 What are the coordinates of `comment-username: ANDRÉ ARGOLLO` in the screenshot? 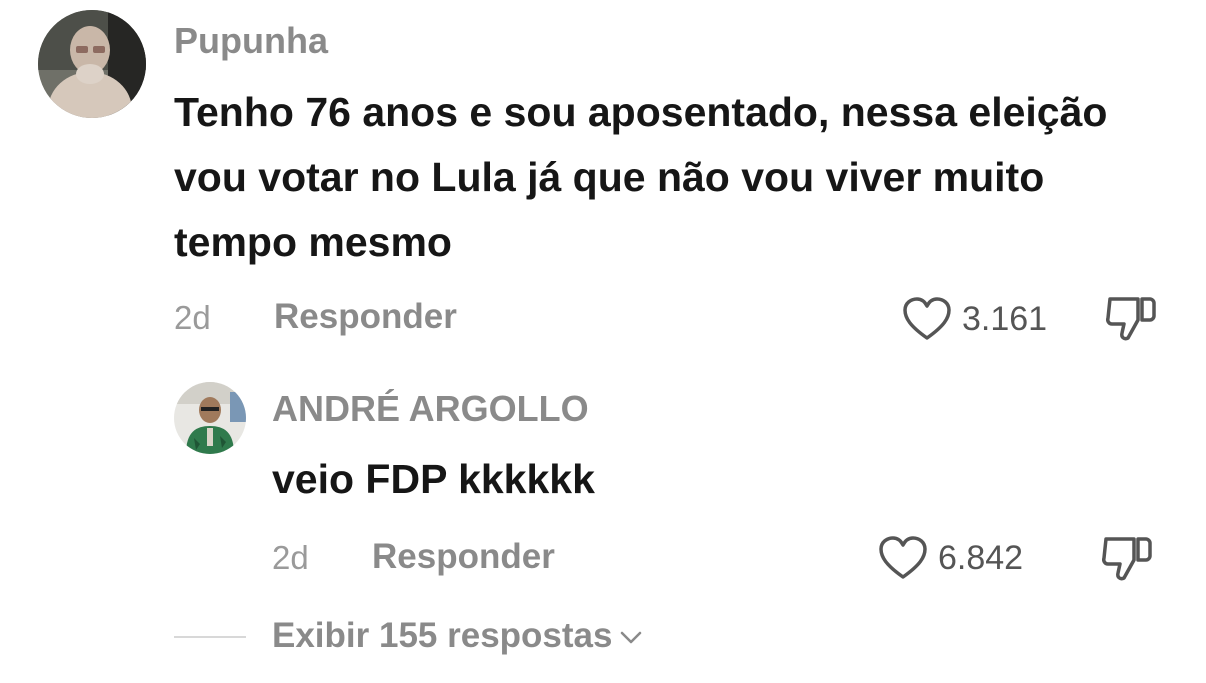 It's located at (430, 409).